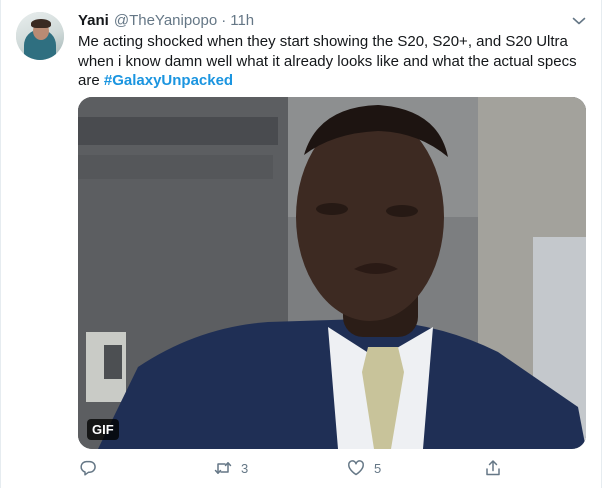  I want to click on more-options-button, so click(579, 21).